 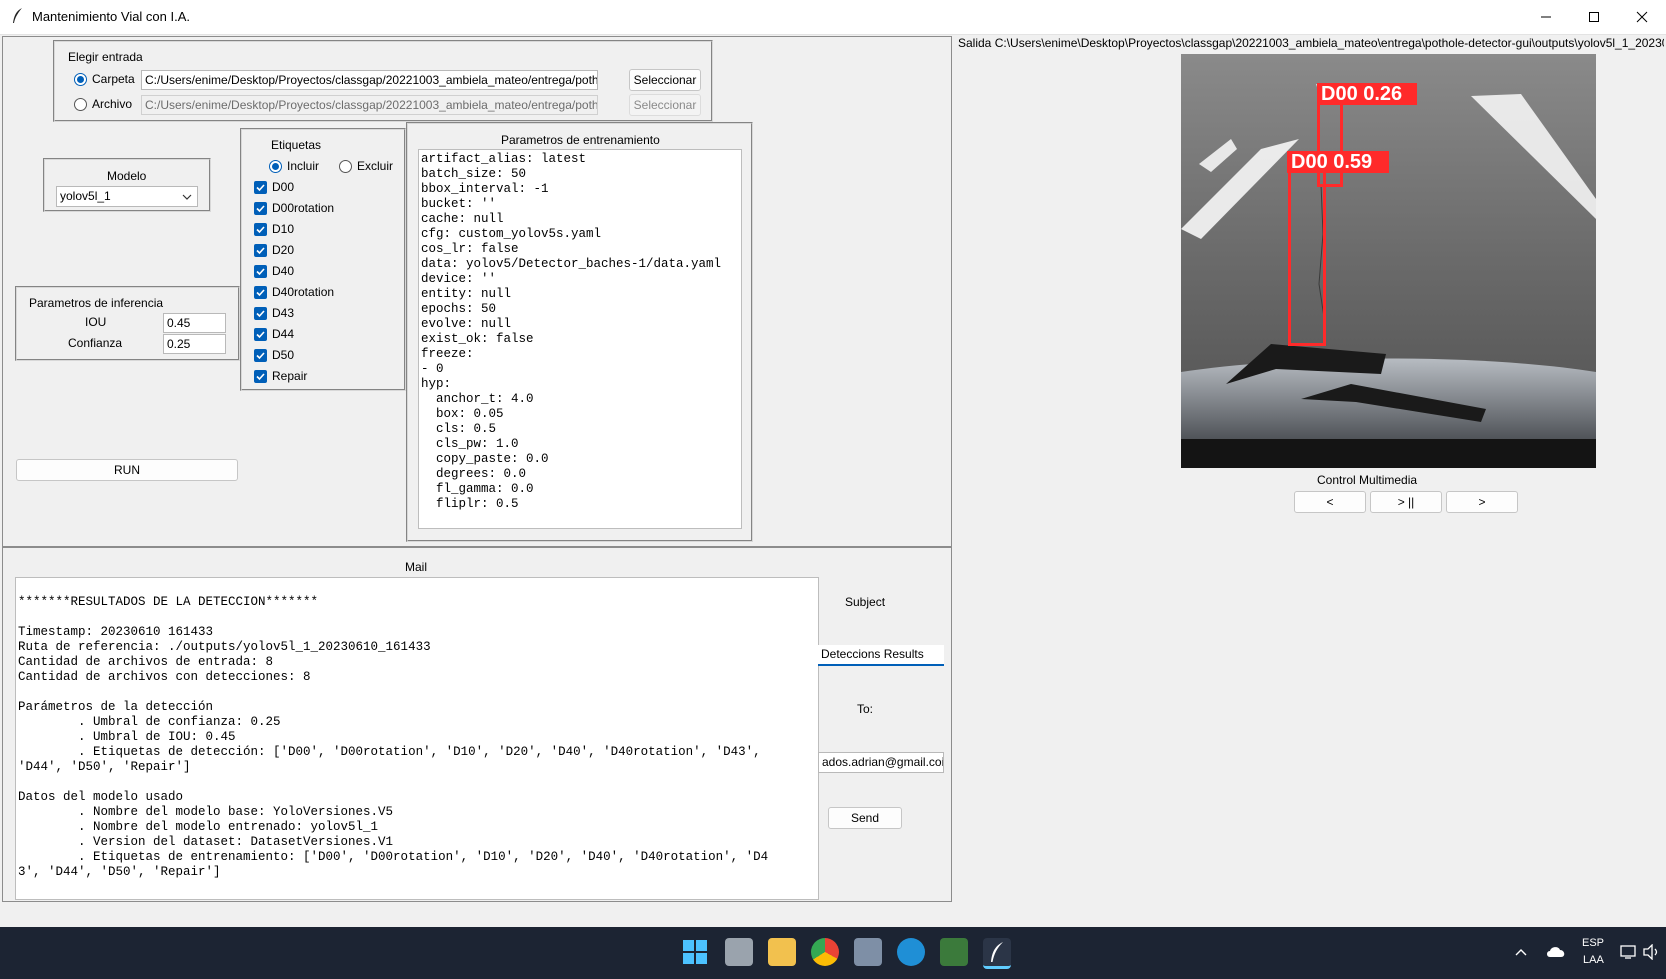 What do you see at coordinates (1482, 502) in the screenshot?
I see `next-button: >` at bounding box center [1482, 502].